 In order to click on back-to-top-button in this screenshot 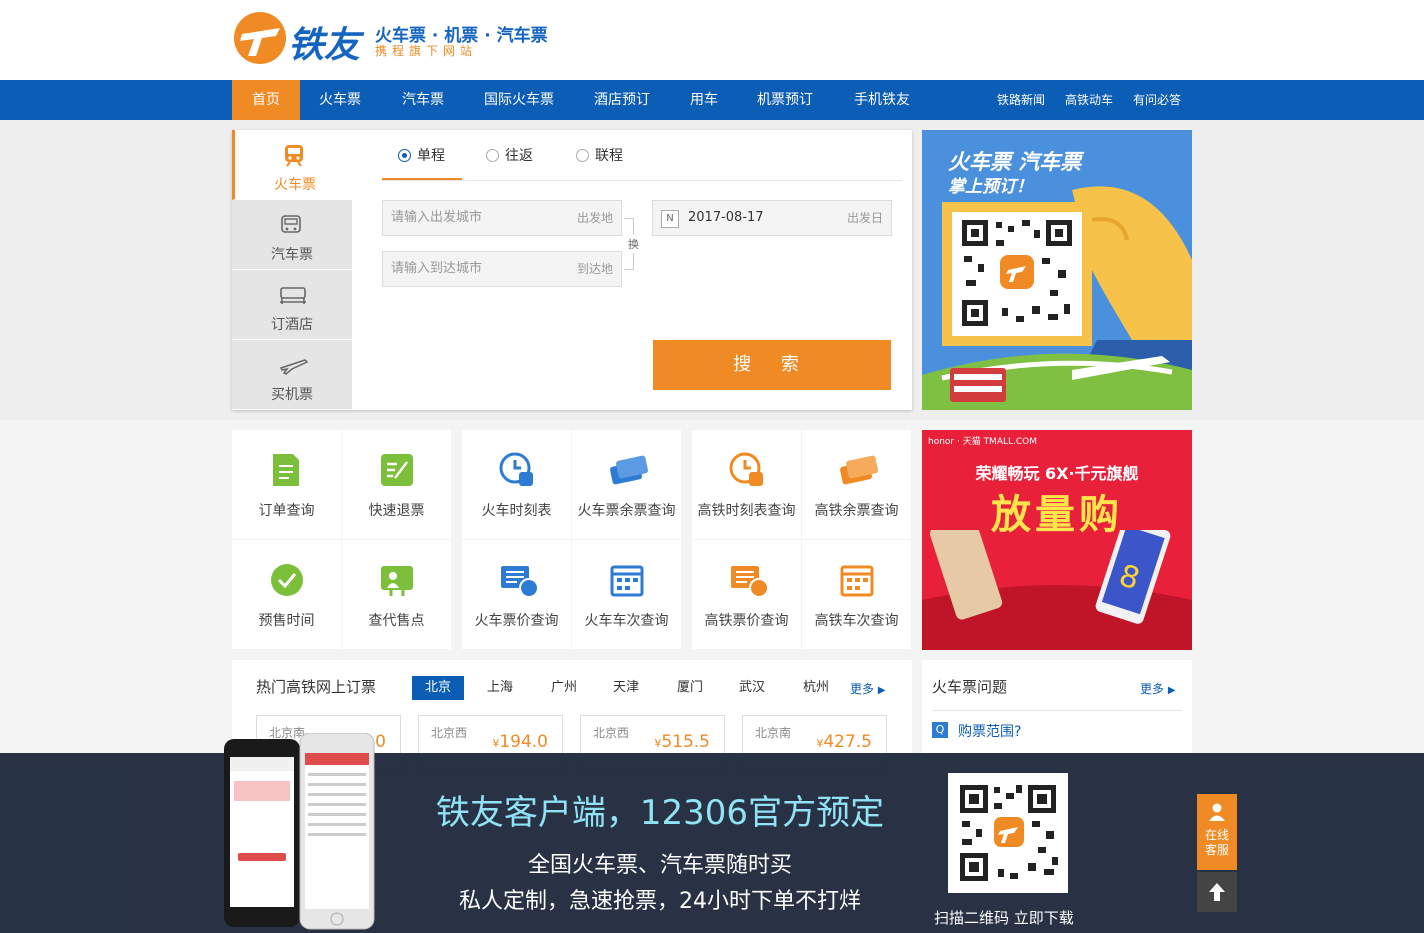, I will do `click(1217, 892)`.